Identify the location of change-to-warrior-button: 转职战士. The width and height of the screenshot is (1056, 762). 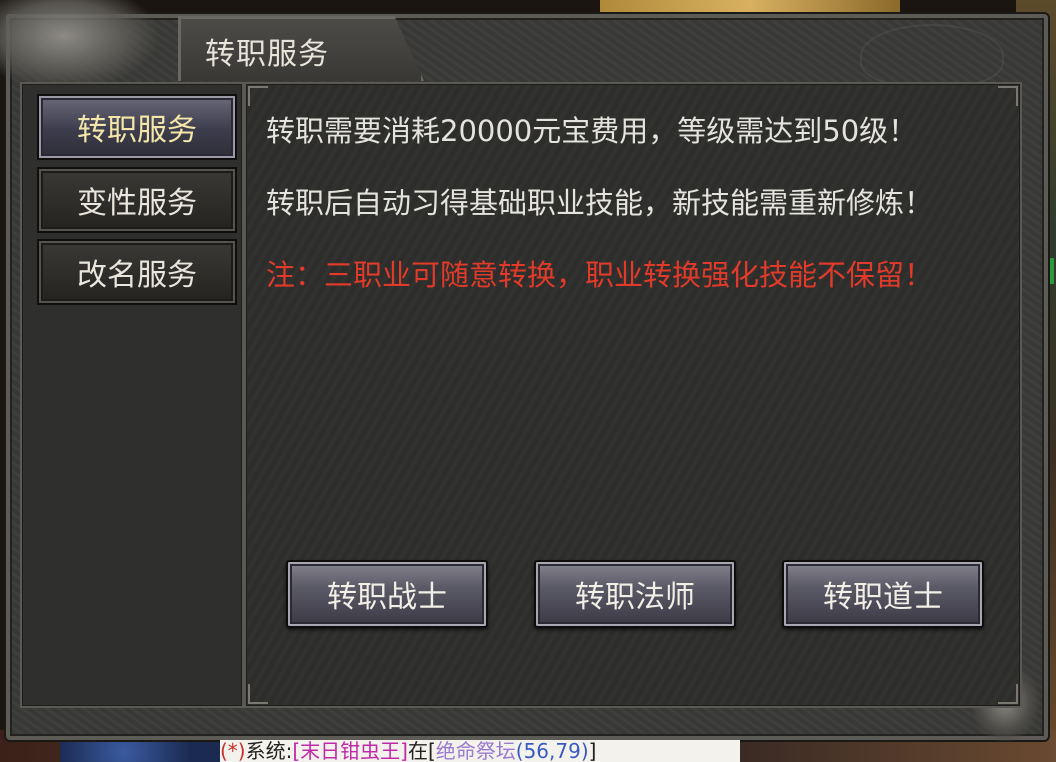
(387, 594).